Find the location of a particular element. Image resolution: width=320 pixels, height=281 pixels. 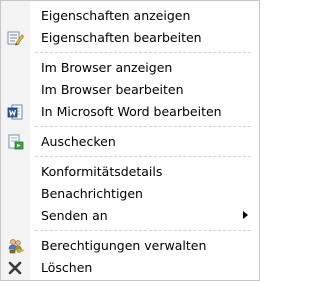

menu-item-view-properties: Eigenschaften anzeigen is located at coordinates (130, 16).